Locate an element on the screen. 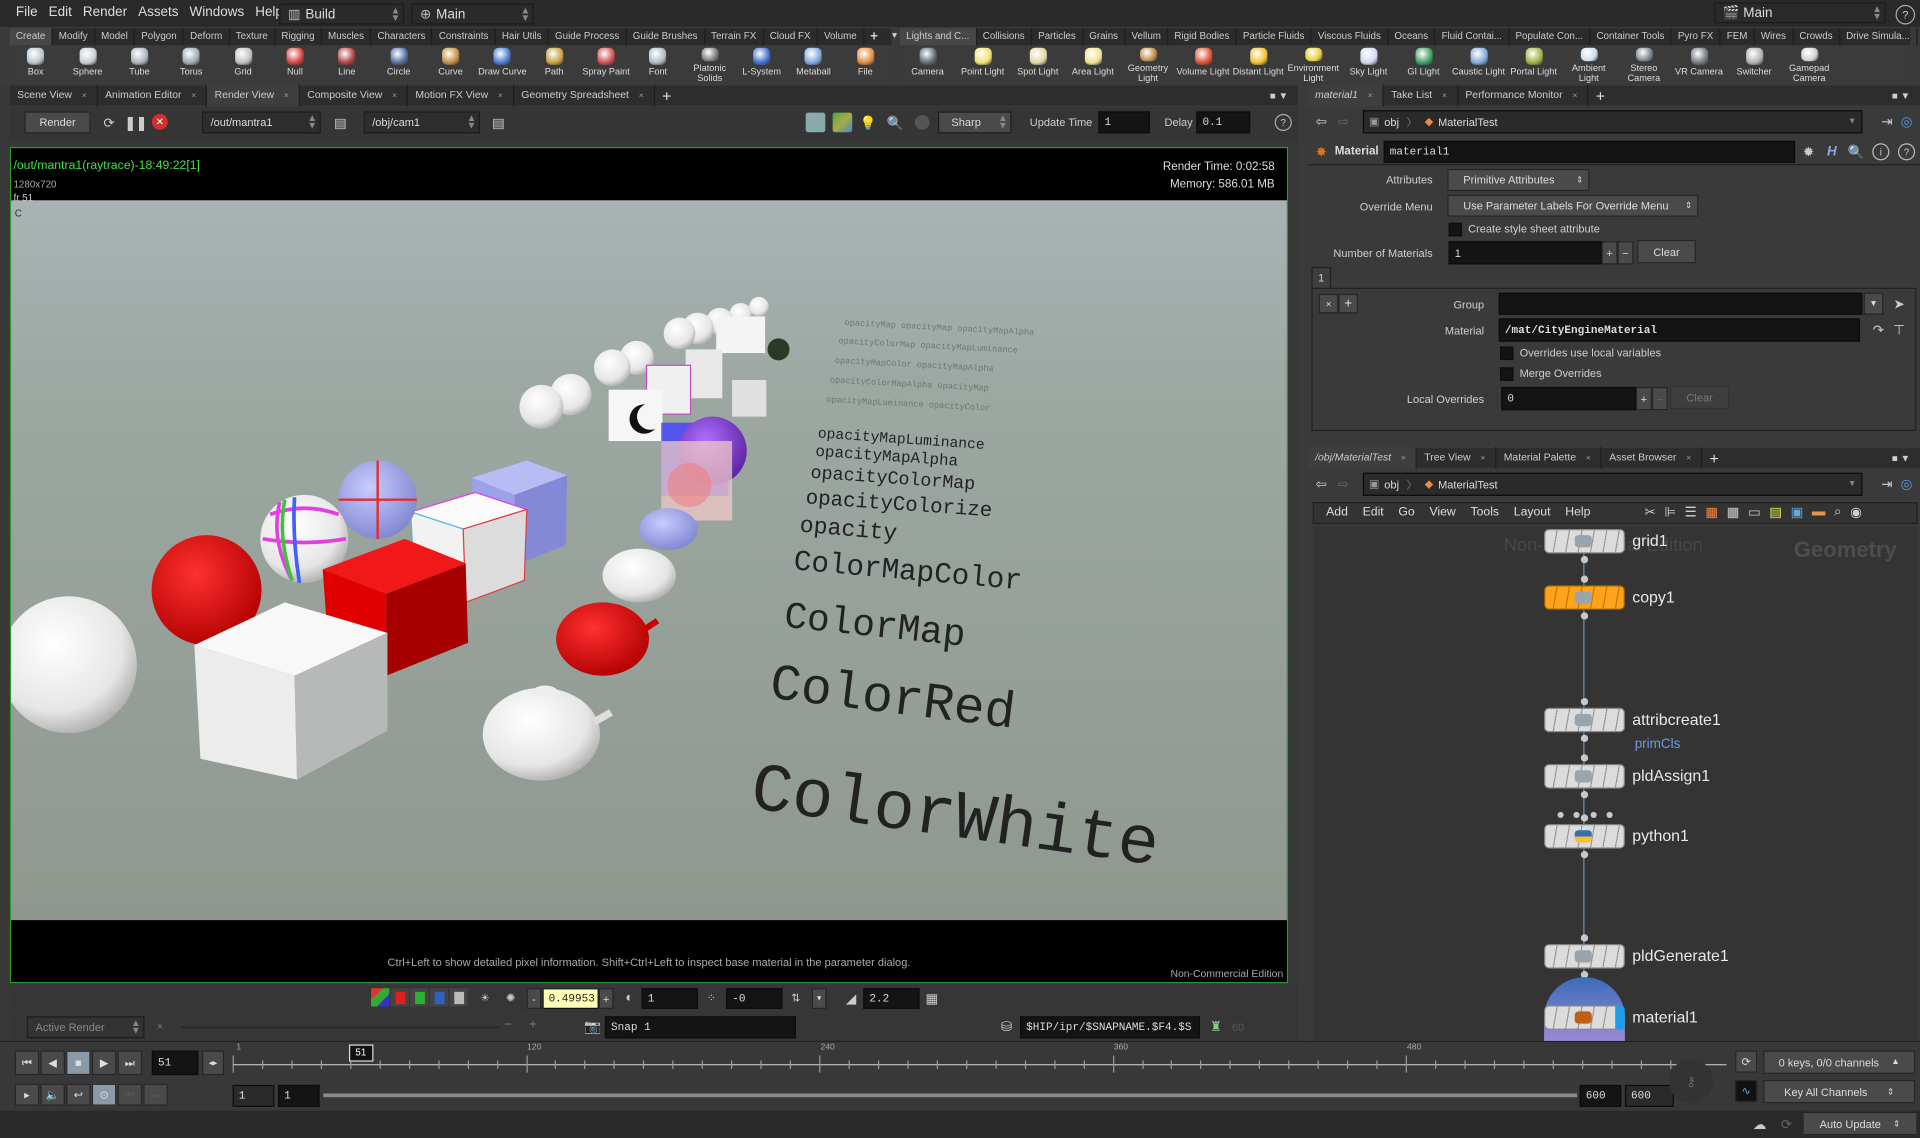 The width and height of the screenshot is (1920, 1138). lut-icon: ⇅ is located at coordinates (795, 997).